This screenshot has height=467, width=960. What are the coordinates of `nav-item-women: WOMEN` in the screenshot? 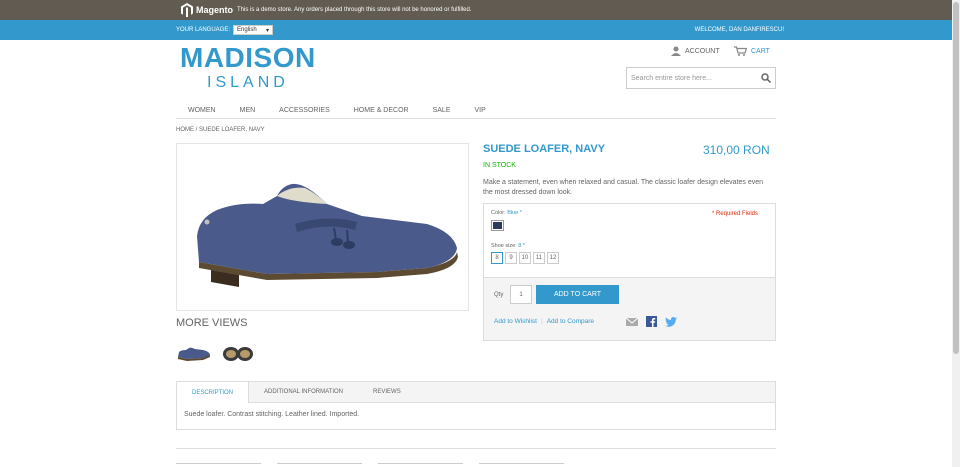 It's located at (202, 110).